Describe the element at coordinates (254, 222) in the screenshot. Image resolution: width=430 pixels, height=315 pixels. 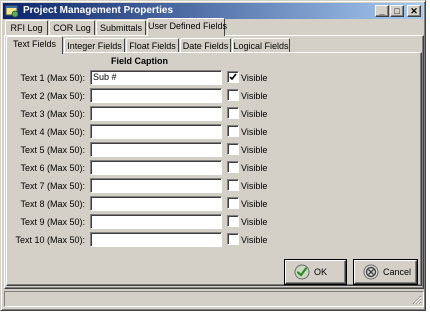
I see `text-9-visible-label: Visible` at that location.